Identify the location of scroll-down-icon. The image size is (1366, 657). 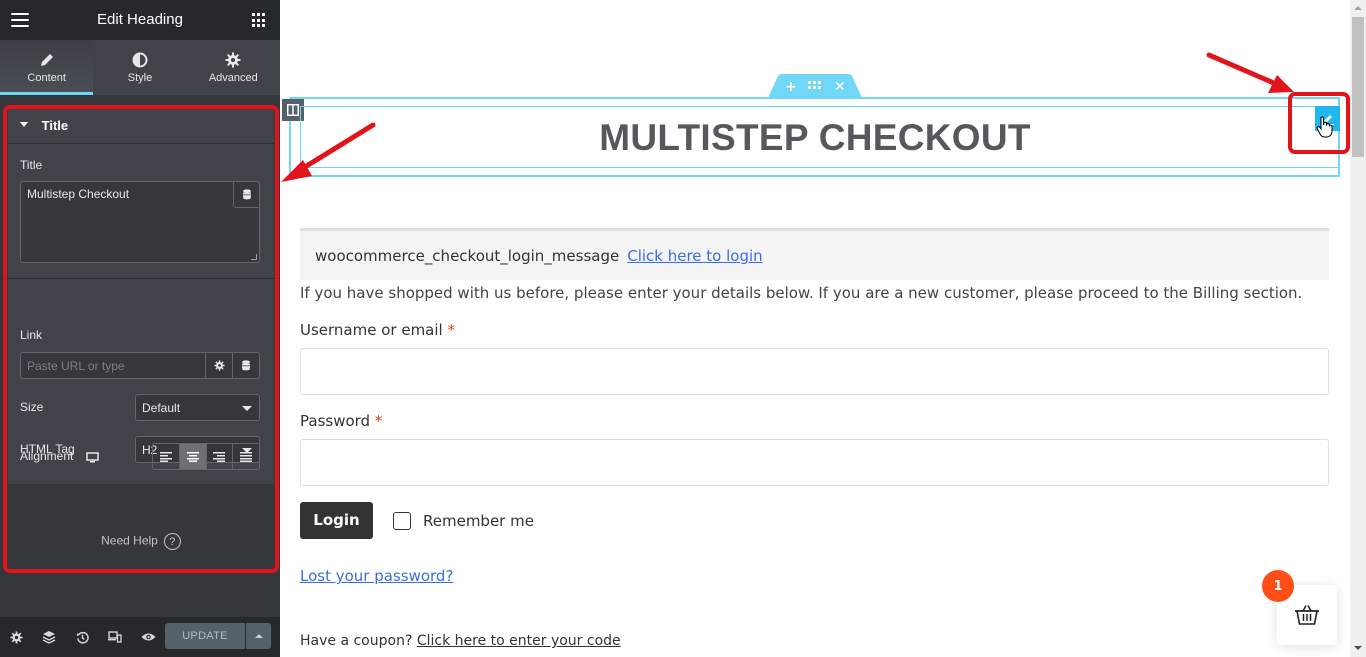
(1358, 648).